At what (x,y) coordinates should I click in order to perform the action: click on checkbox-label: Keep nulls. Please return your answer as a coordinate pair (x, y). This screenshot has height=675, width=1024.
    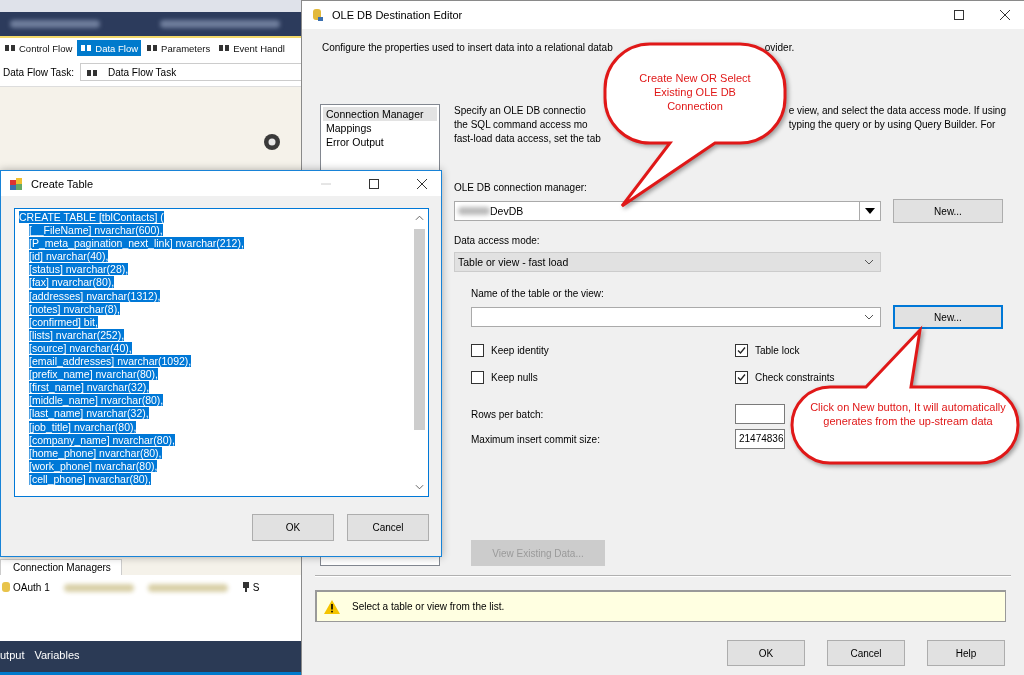
    Looking at the image, I should click on (514, 377).